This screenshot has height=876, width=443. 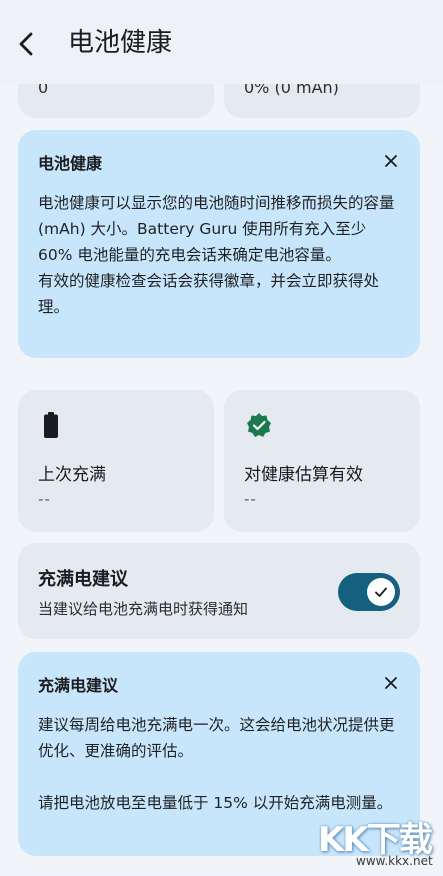 What do you see at coordinates (116, 461) in the screenshot?
I see `last-full-charge-card: 上次充满 --` at bounding box center [116, 461].